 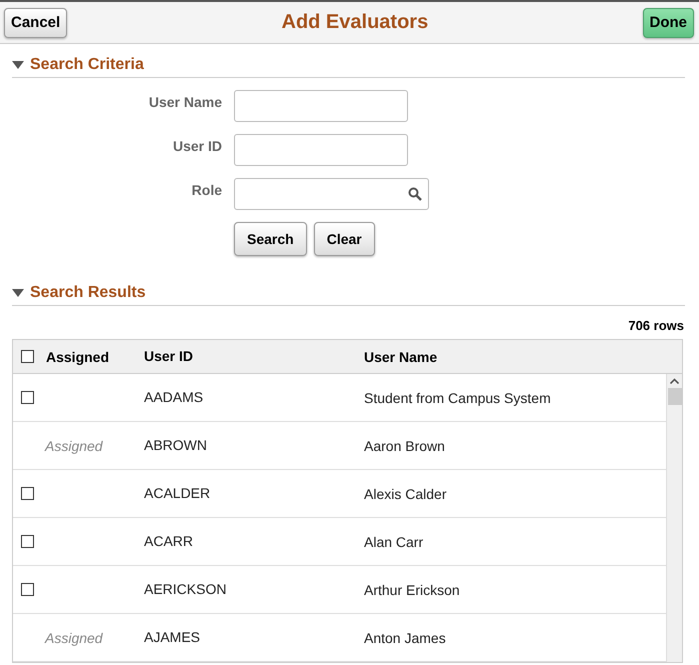 What do you see at coordinates (331, 194) in the screenshot?
I see `lookup-field` at bounding box center [331, 194].